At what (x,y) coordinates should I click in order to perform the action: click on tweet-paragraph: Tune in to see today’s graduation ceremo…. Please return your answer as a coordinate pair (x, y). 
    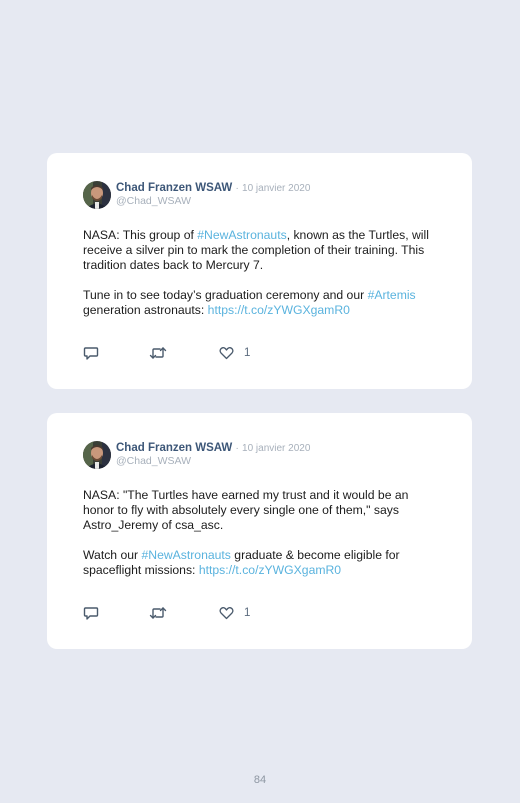
    Looking at the image, I should click on (258, 303).